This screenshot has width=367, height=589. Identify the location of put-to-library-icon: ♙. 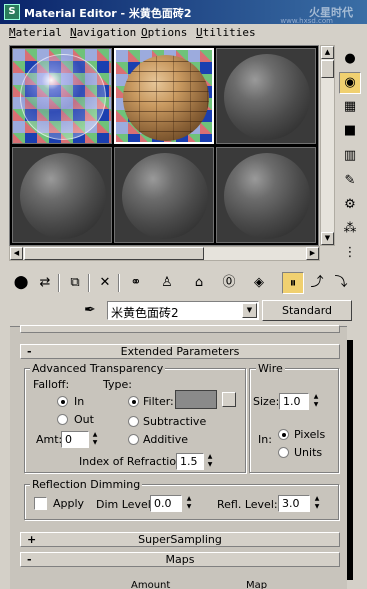
(167, 283).